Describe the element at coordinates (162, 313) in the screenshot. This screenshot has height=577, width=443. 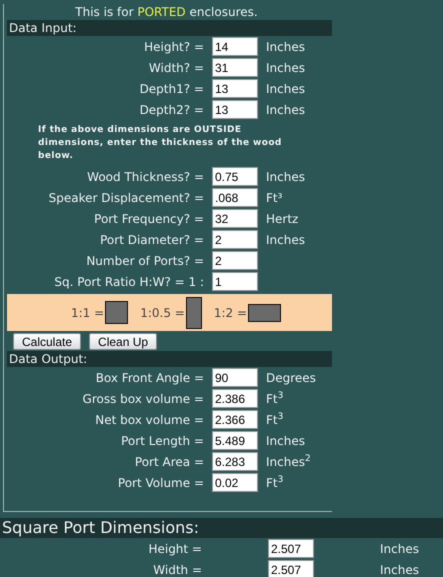
I see `ratio-label: 1:0.5 =` at that location.